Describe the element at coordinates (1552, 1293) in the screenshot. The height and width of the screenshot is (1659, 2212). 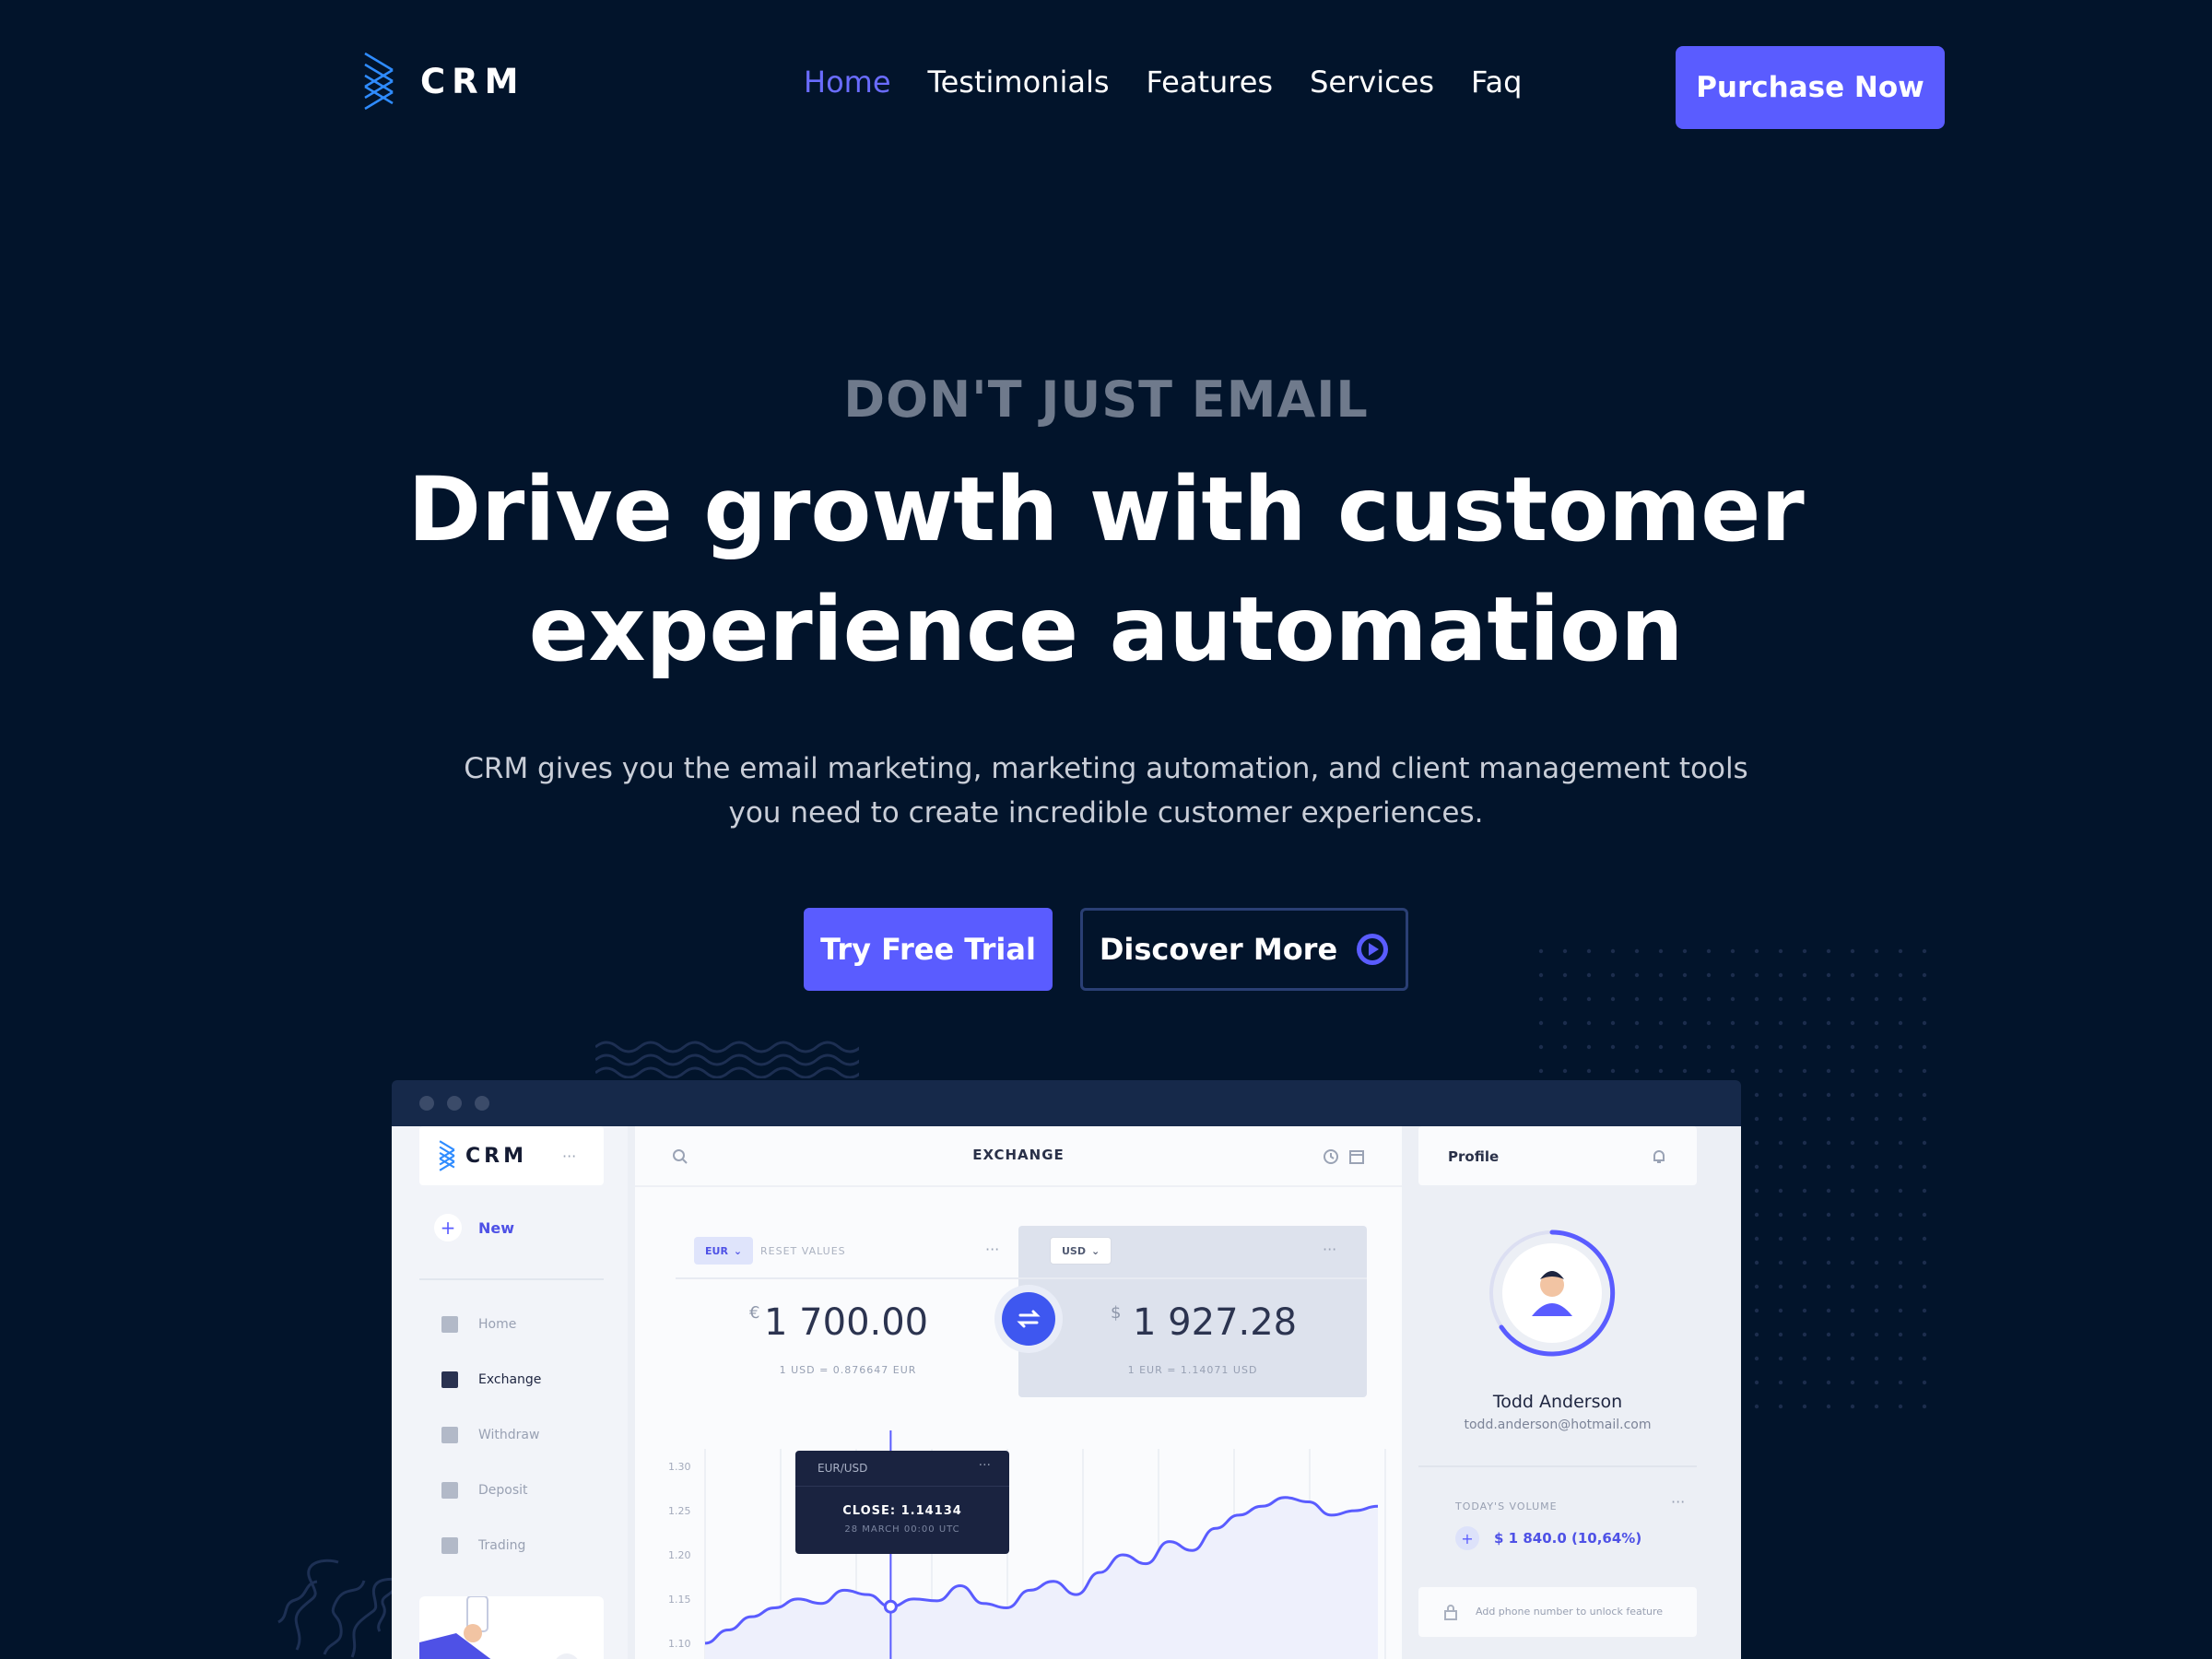
I see `avatar` at that location.